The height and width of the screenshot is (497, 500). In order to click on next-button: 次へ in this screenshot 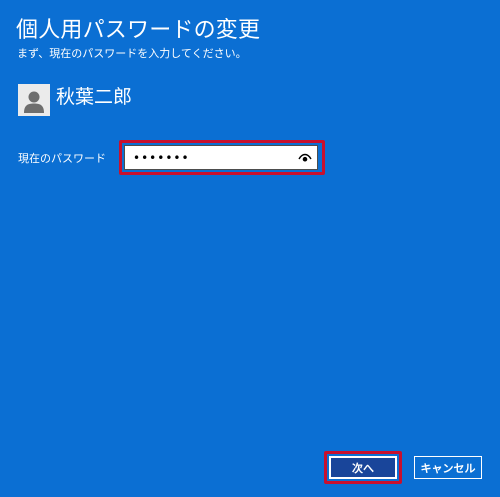, I will do `click(363, 467)`.